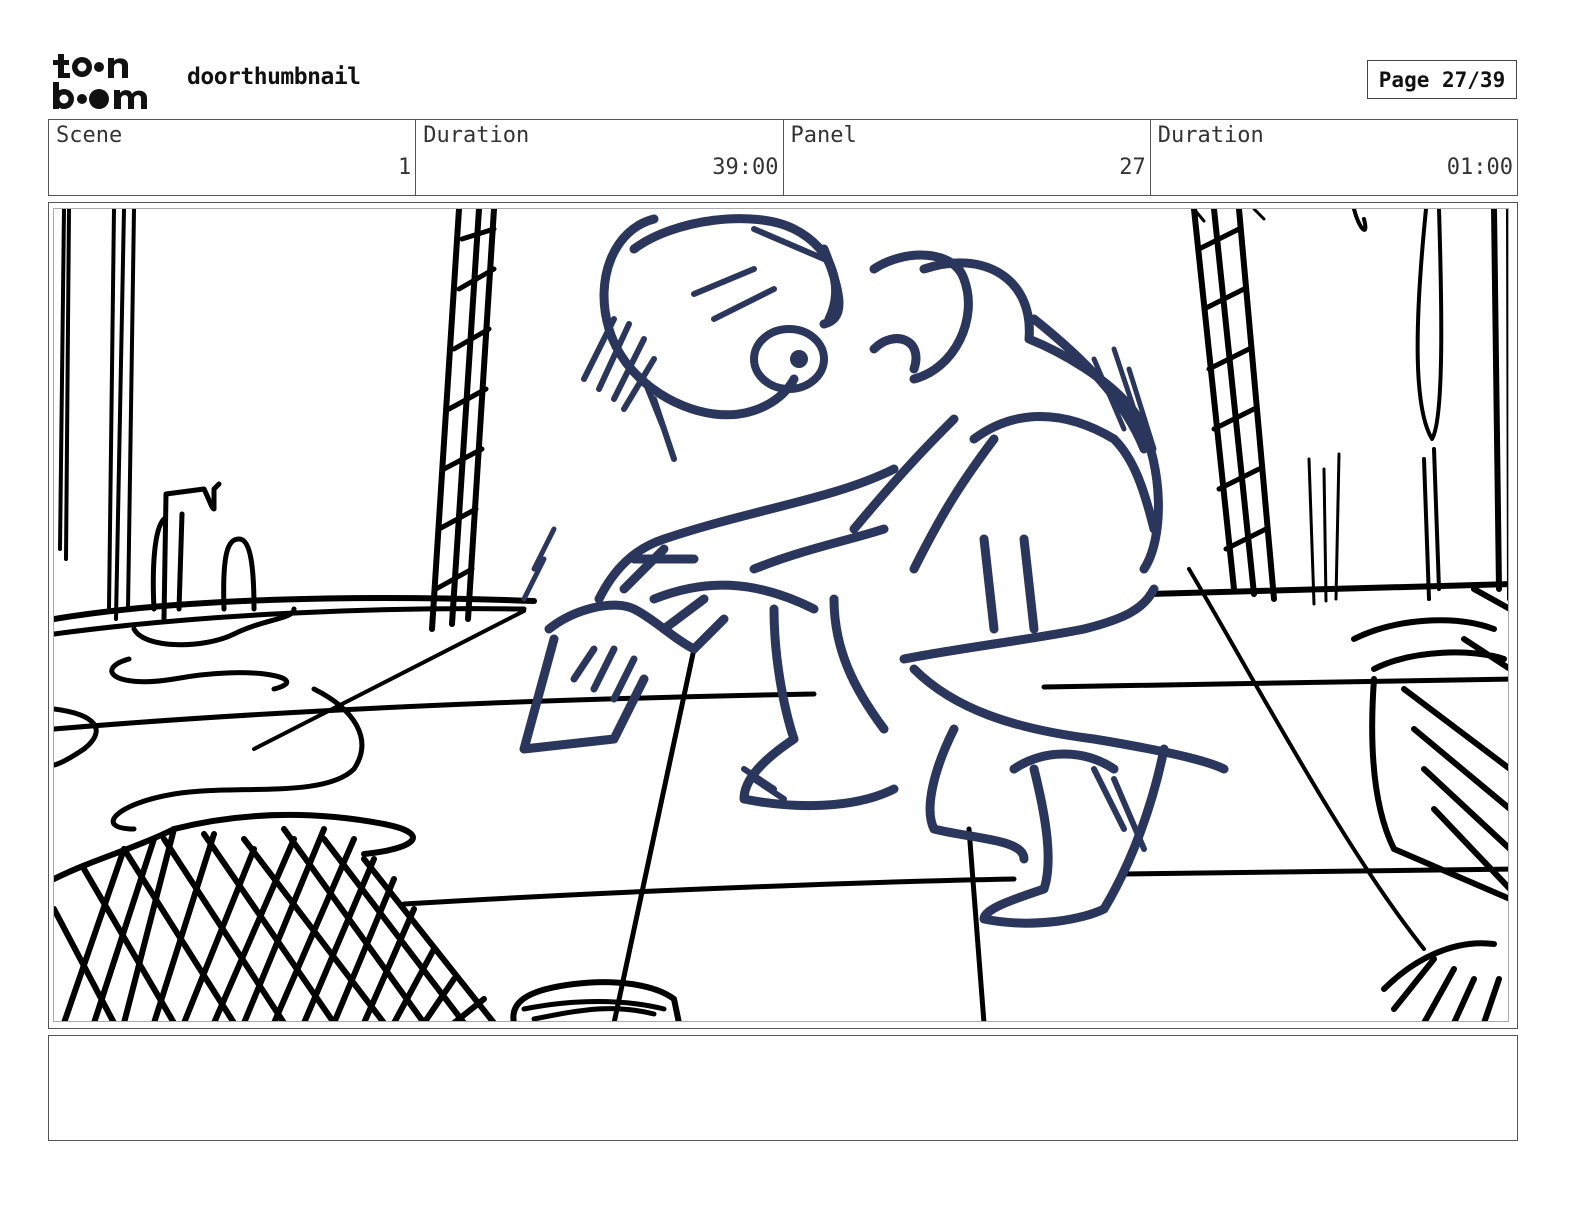 Image resolution: width=1584 pixels, height=1224 pixels. What do you see at coordinates (745, 167) in the screenshot?
I see `scene-duration-value: 39:00` at bounding box center [745, 167].